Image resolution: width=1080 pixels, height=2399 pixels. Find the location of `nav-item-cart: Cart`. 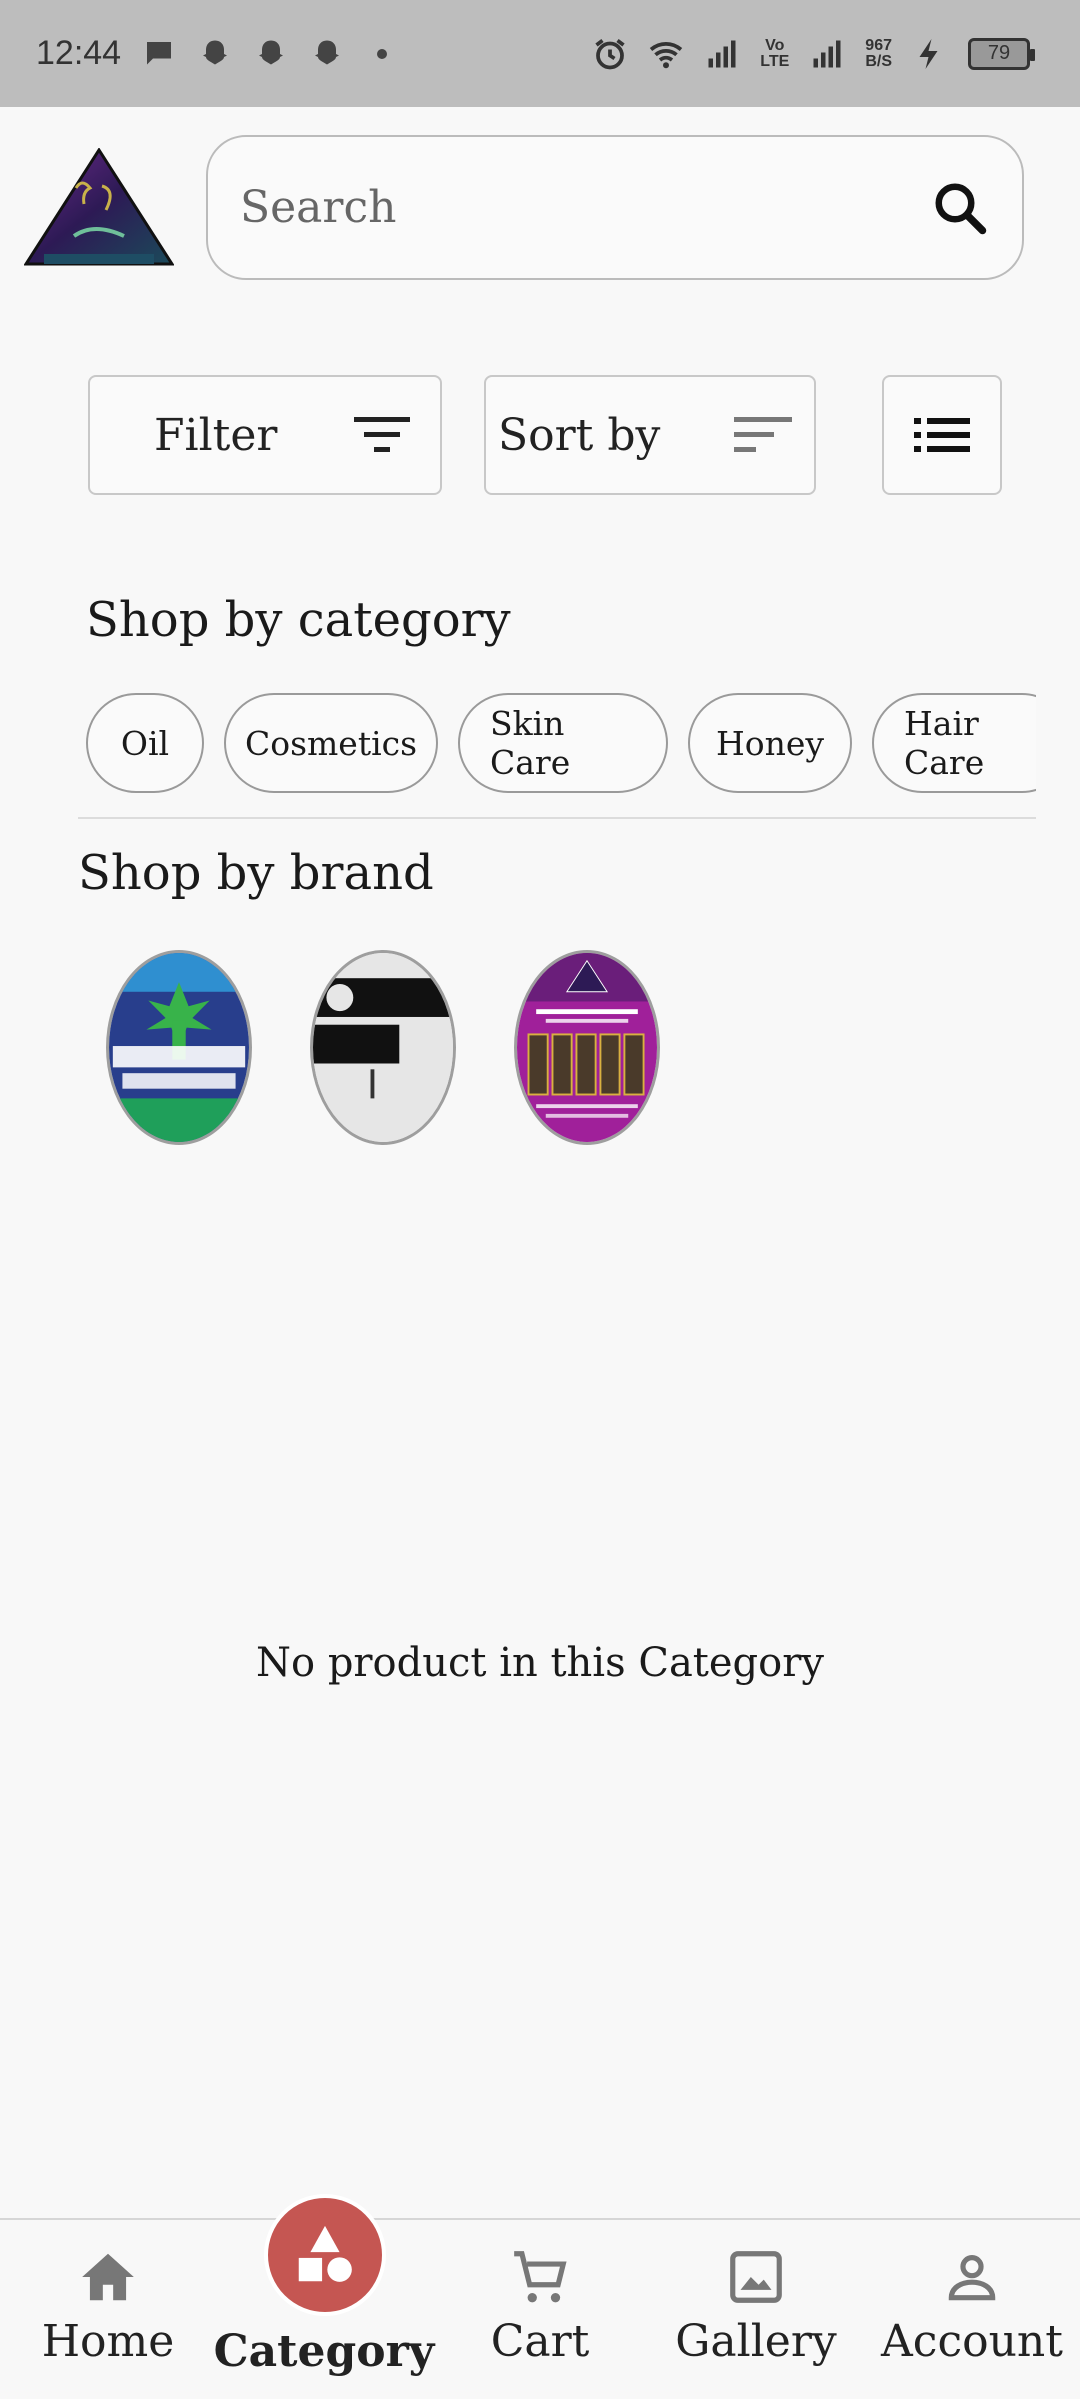

nav-item-cart: Cart is located at coordinates (540, 2306).